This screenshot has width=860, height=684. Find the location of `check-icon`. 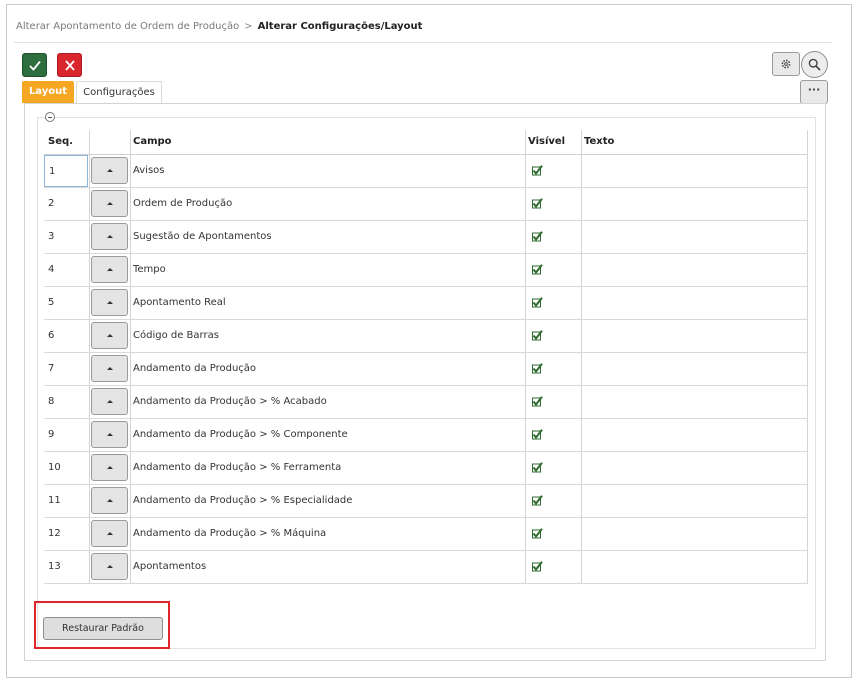

check-icon is located at coordinates (35, 65).